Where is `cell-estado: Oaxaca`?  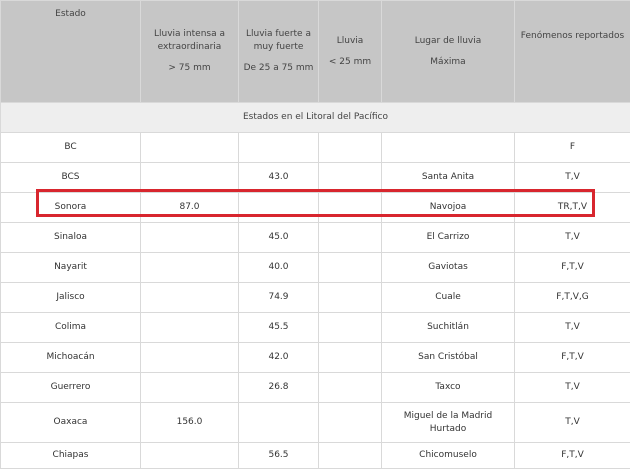
cell-estado: Oaxaca is located at coordinates (71, 423).